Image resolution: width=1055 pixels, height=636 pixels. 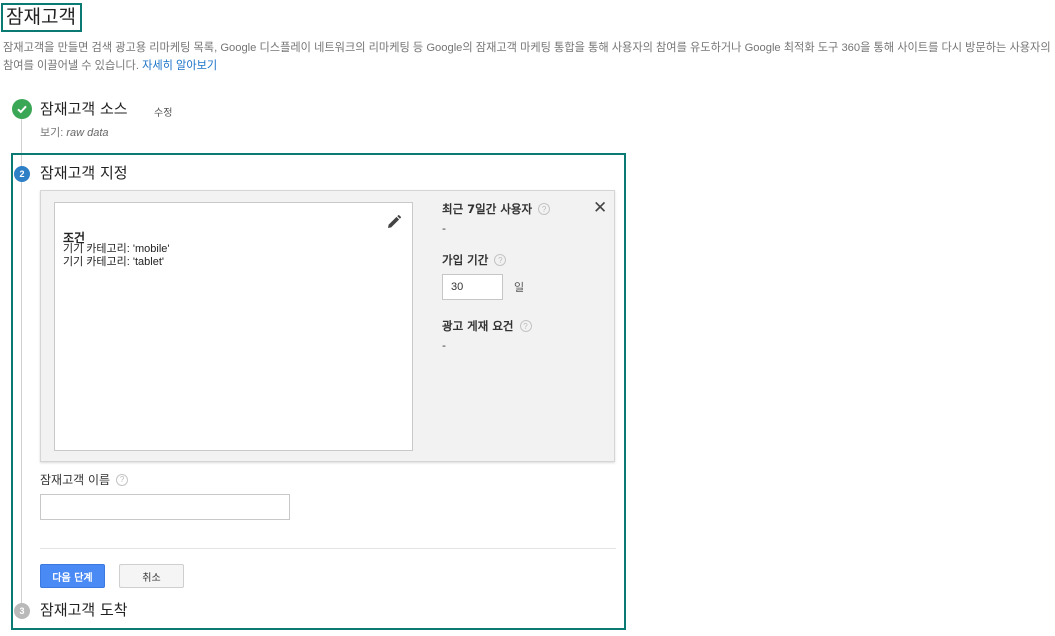 What do you see at coordinates (519, 287) in the screenshot?
I see `membership-unit: 일` at bounding box center [519, 287].